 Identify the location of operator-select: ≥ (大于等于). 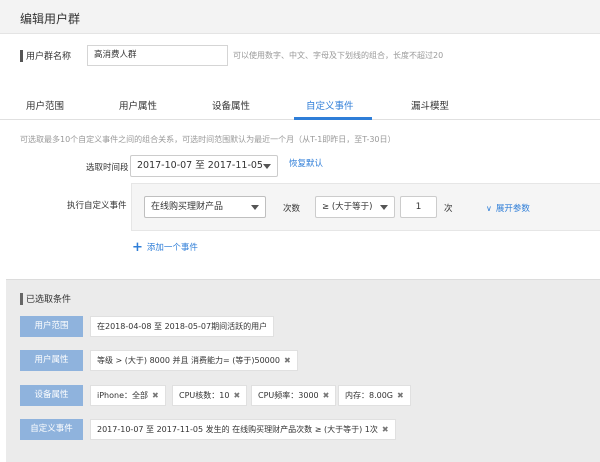
(355, 207).